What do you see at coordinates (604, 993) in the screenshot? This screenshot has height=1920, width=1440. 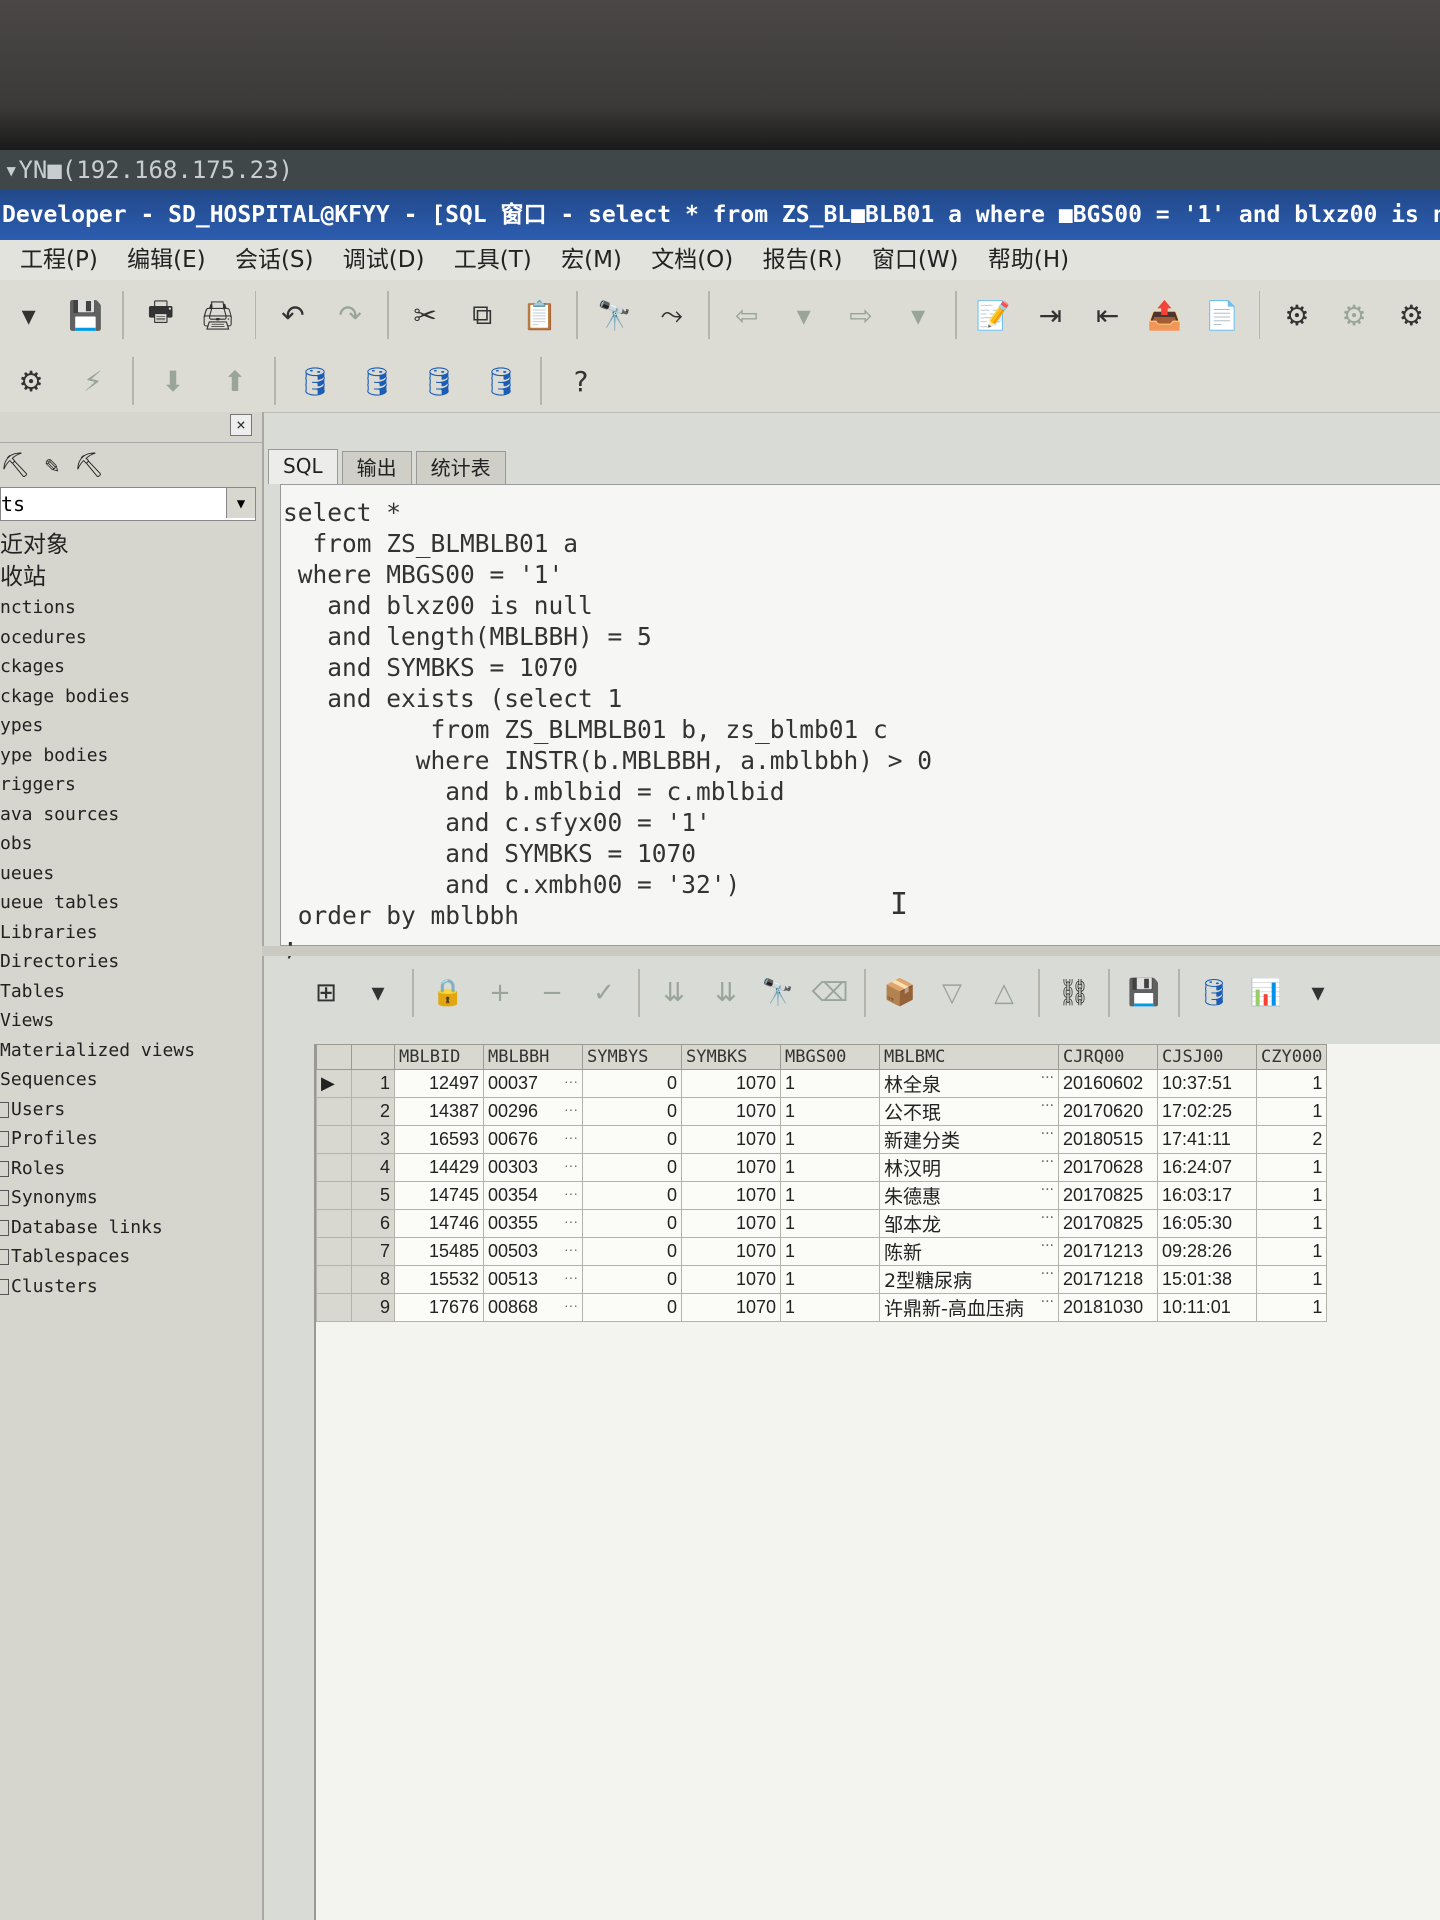 I see `post-record-icon: ✓` at bounding box center [604, 993].